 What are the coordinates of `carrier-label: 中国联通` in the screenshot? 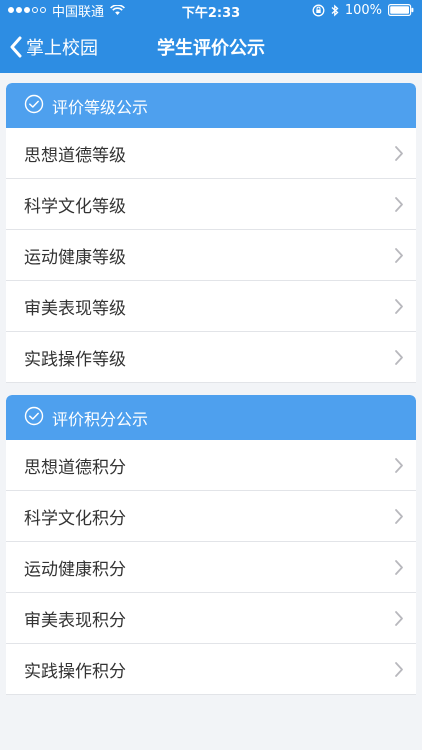 It's located at (78, 12).